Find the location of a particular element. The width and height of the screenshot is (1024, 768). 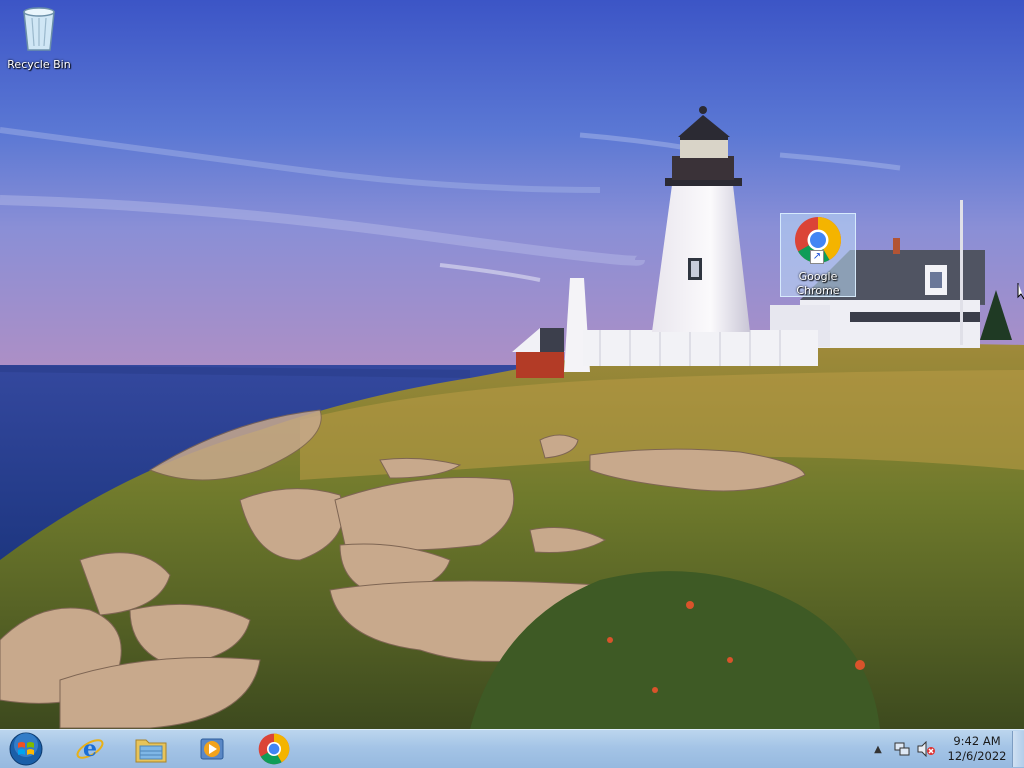

taskbar-media-player-button is located at coordinates (212, 749).